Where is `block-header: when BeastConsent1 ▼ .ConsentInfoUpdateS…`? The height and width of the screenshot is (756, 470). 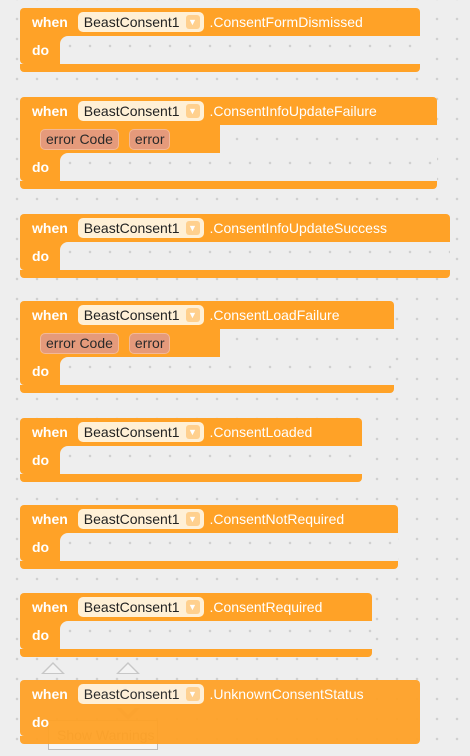 block-header: when BeastConsent1 ▼ .ConsentInfoUpdateS… is located at coordinates (235, 228).